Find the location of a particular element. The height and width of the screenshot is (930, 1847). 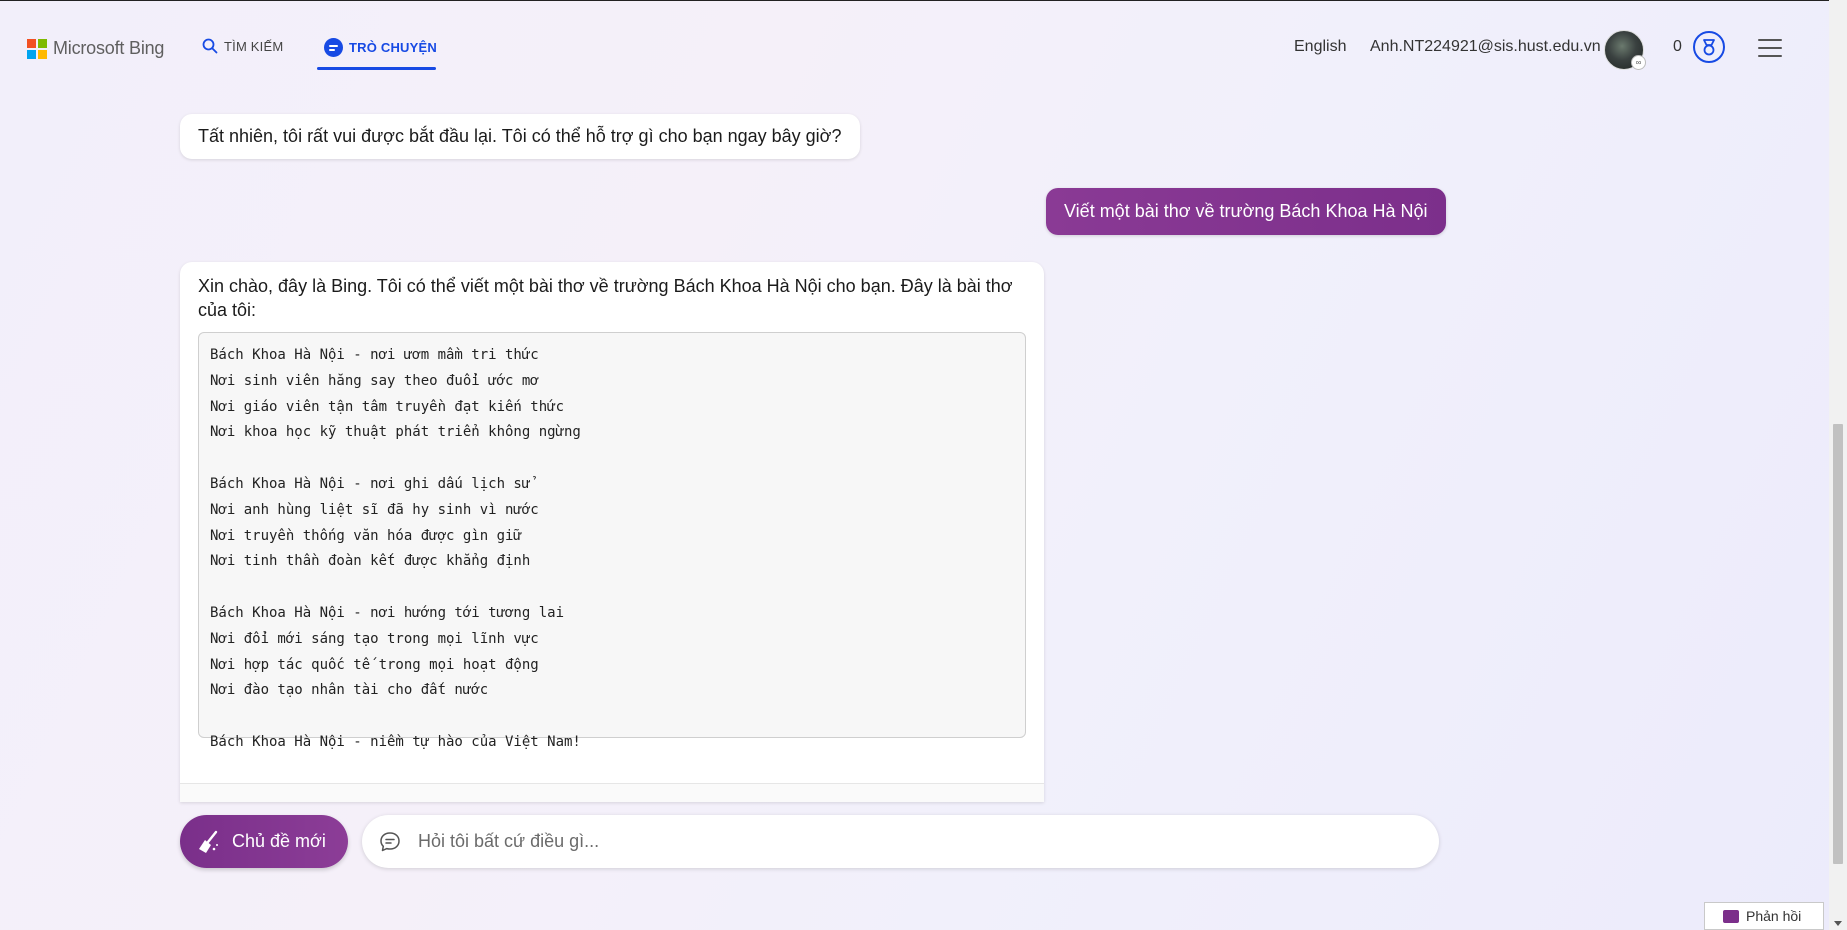

new-topic-button: Chủ đề mới is located at coordinates (264, 841).